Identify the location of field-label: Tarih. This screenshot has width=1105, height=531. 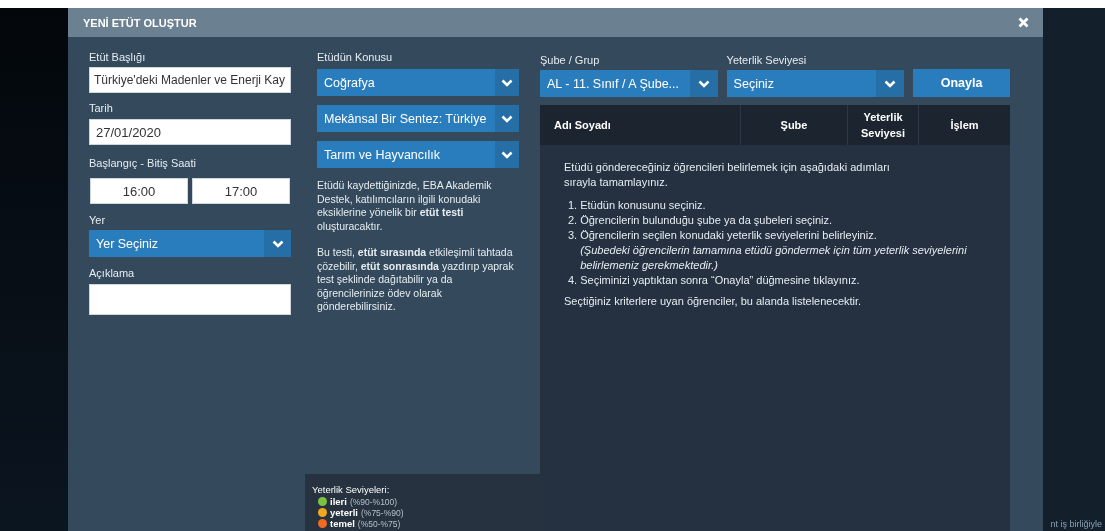
(101, 108).